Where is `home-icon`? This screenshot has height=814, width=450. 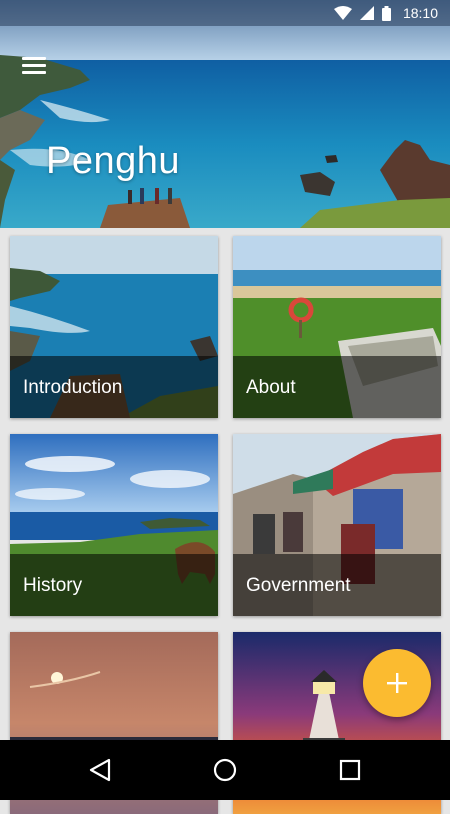
home-icon is located at coordinates (225, 770).